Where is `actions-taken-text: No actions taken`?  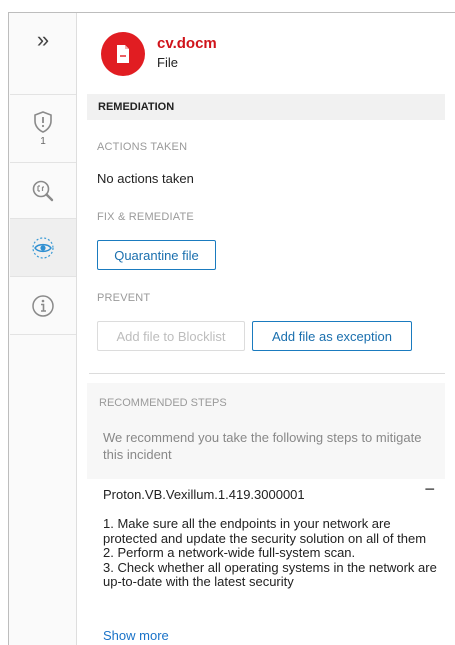 actions-taken-text: No actions taken is located at coordinates (145, 178).